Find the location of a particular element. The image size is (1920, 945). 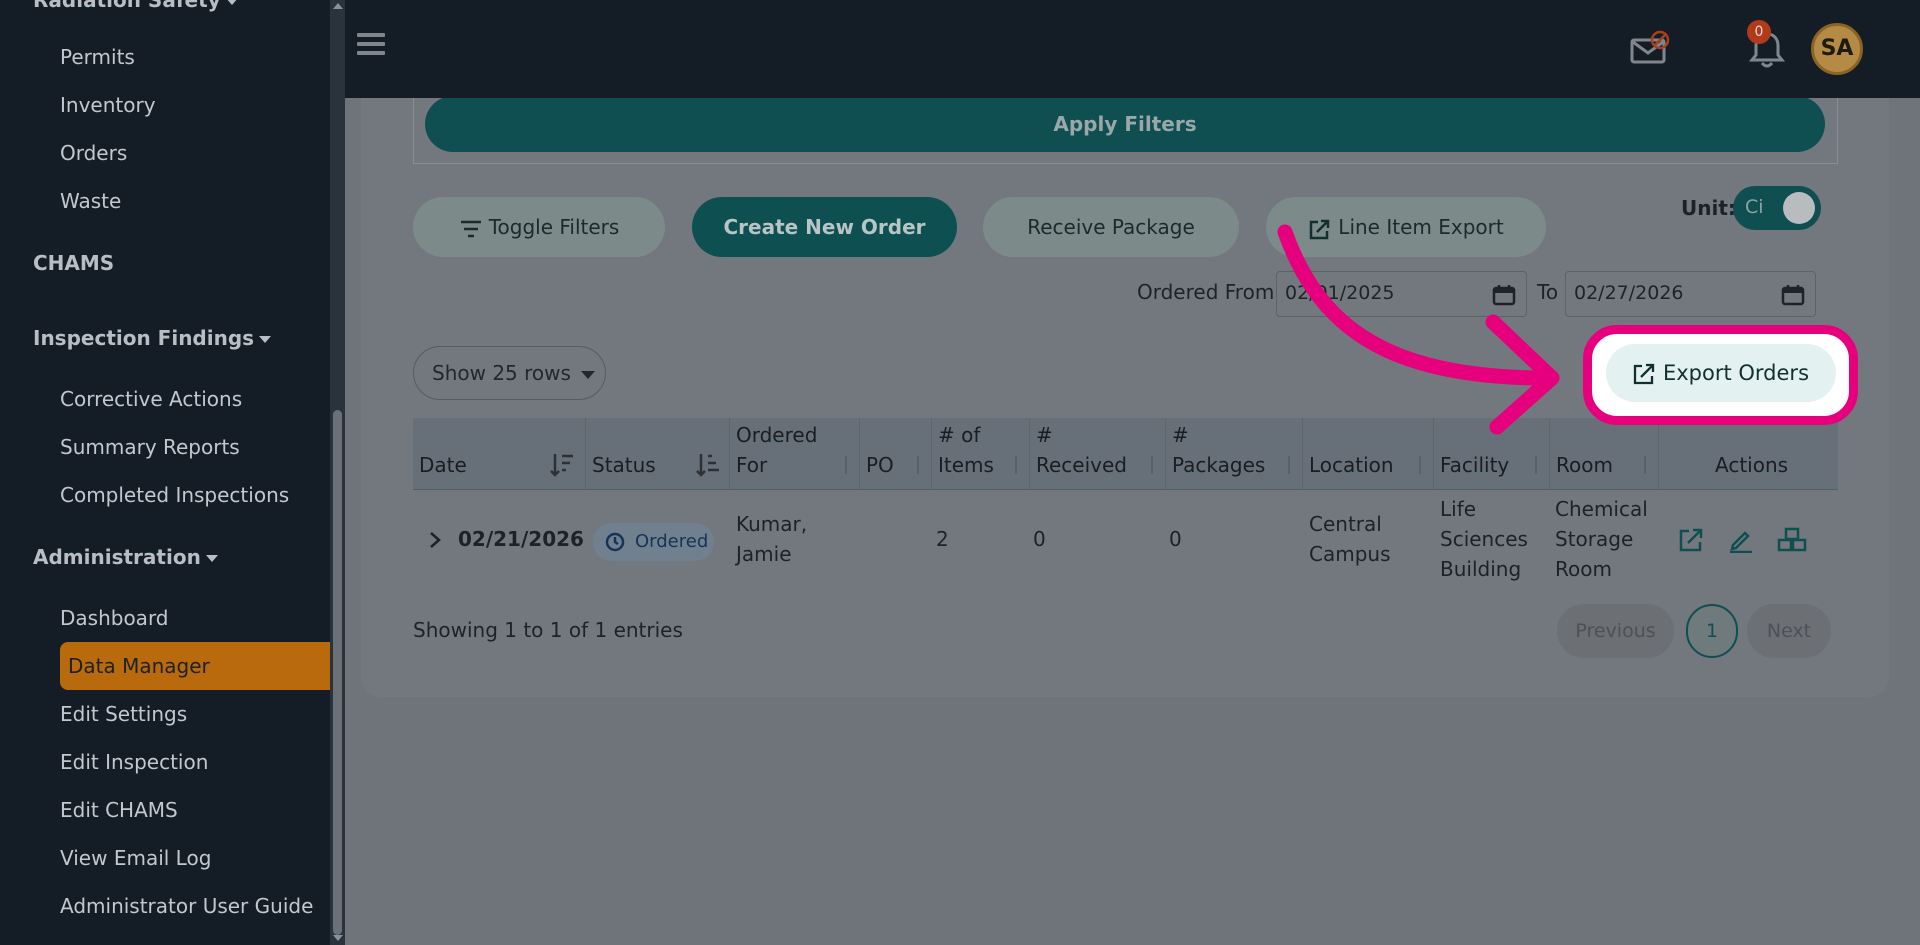

sidebar-section-chams: CHAMS is located at coordinates (73, 263).